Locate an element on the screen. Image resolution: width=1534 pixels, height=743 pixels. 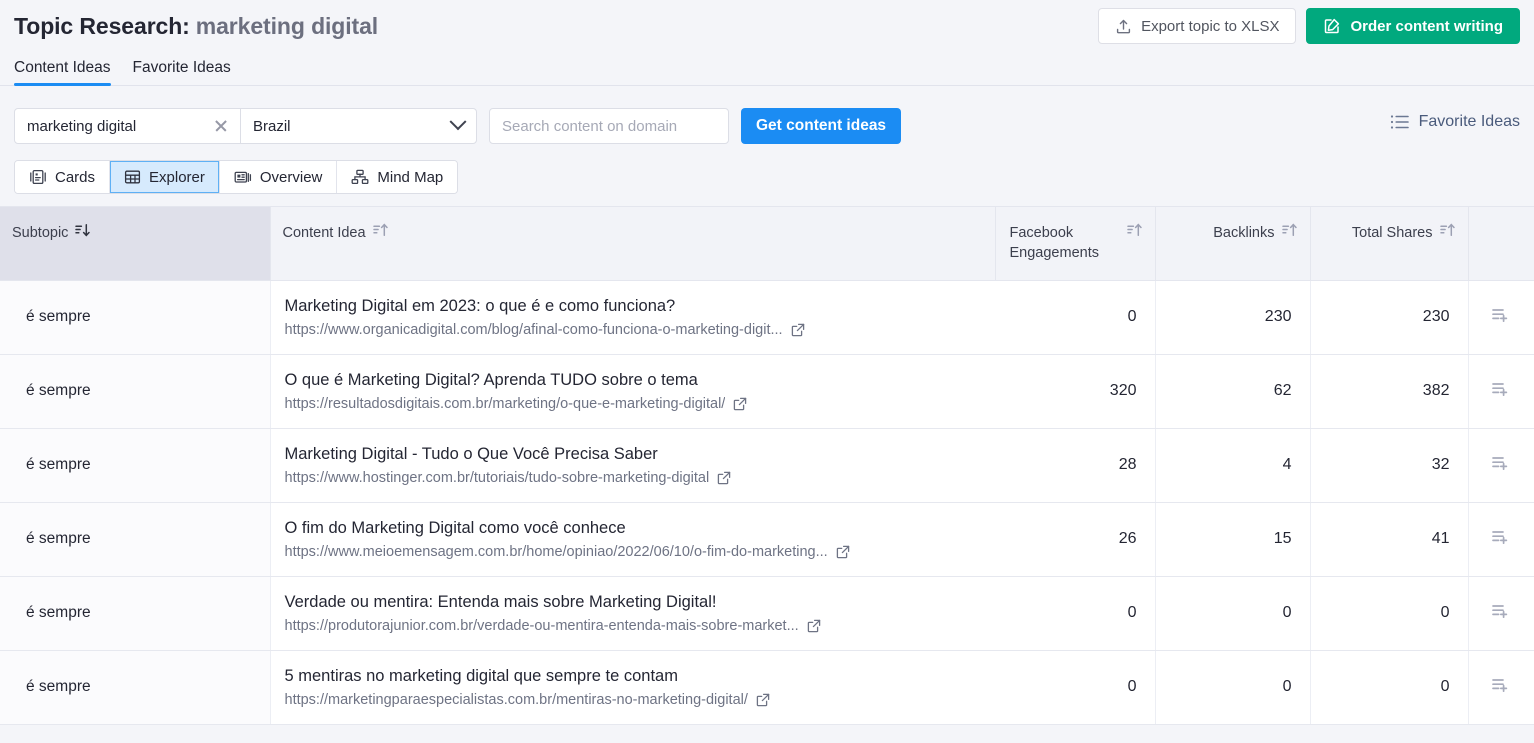
order-content-writing-button: Order content writing is located at coordinates (1413, 26).